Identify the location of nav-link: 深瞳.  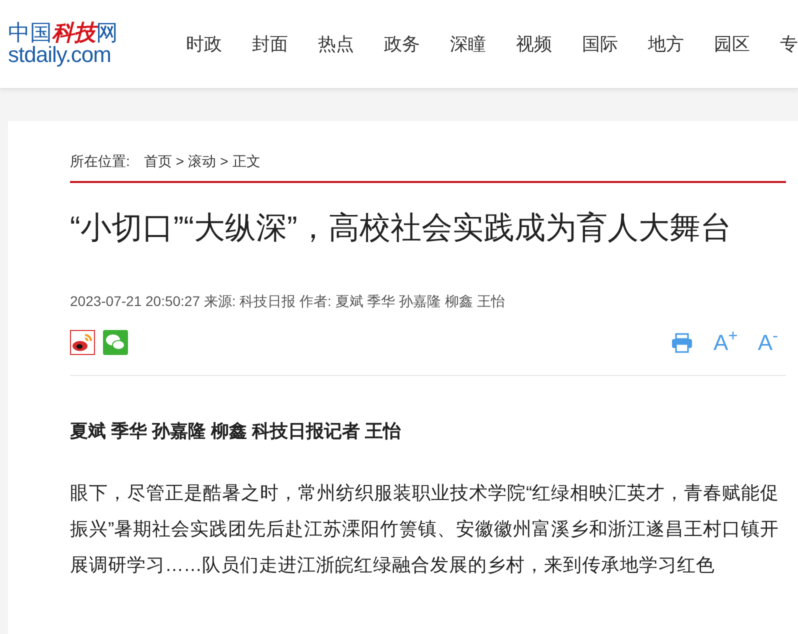
(468, 44).